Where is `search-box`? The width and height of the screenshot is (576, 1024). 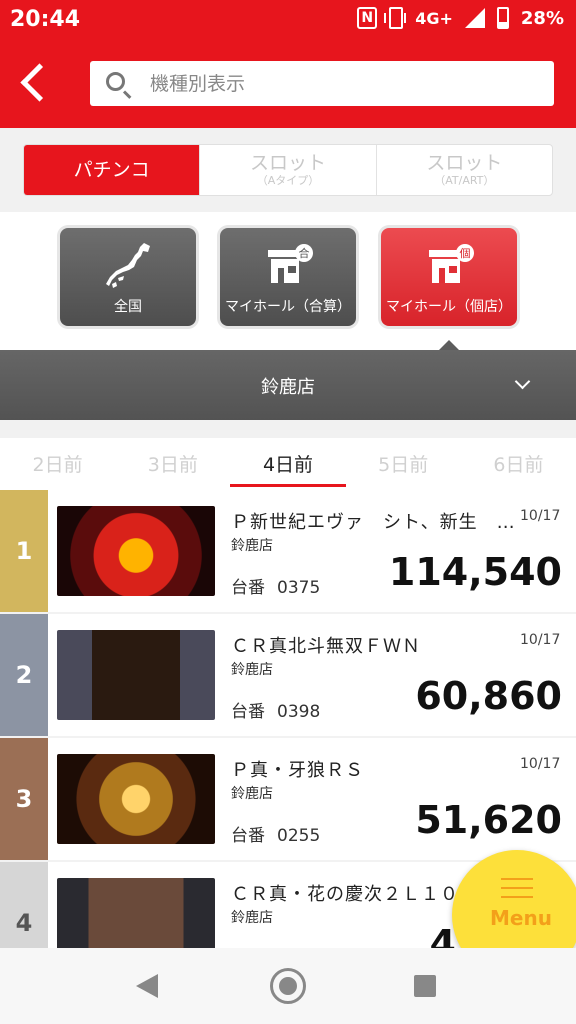 search-box is located at coordinates (322, 83).